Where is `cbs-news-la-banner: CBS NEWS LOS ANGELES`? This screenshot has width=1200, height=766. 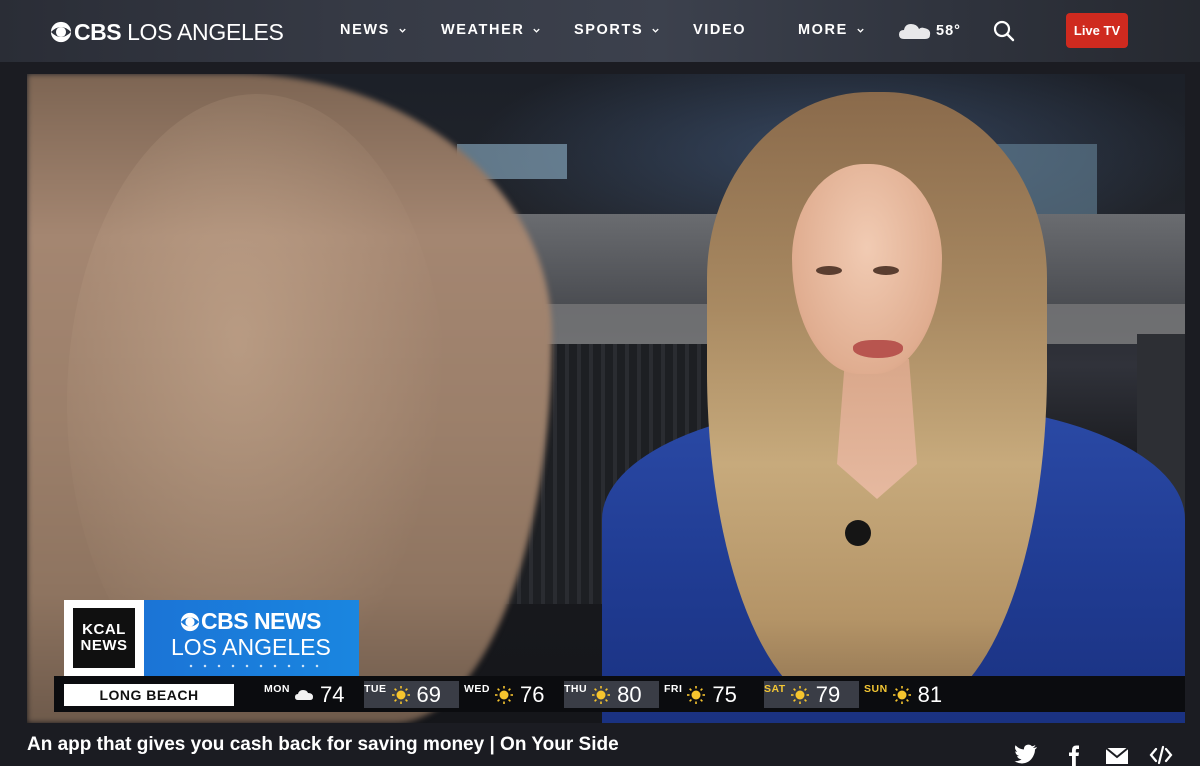
cbs-news-la-banner: CBS NEWS LOS ANGELES is located at coordinates (251, 638).